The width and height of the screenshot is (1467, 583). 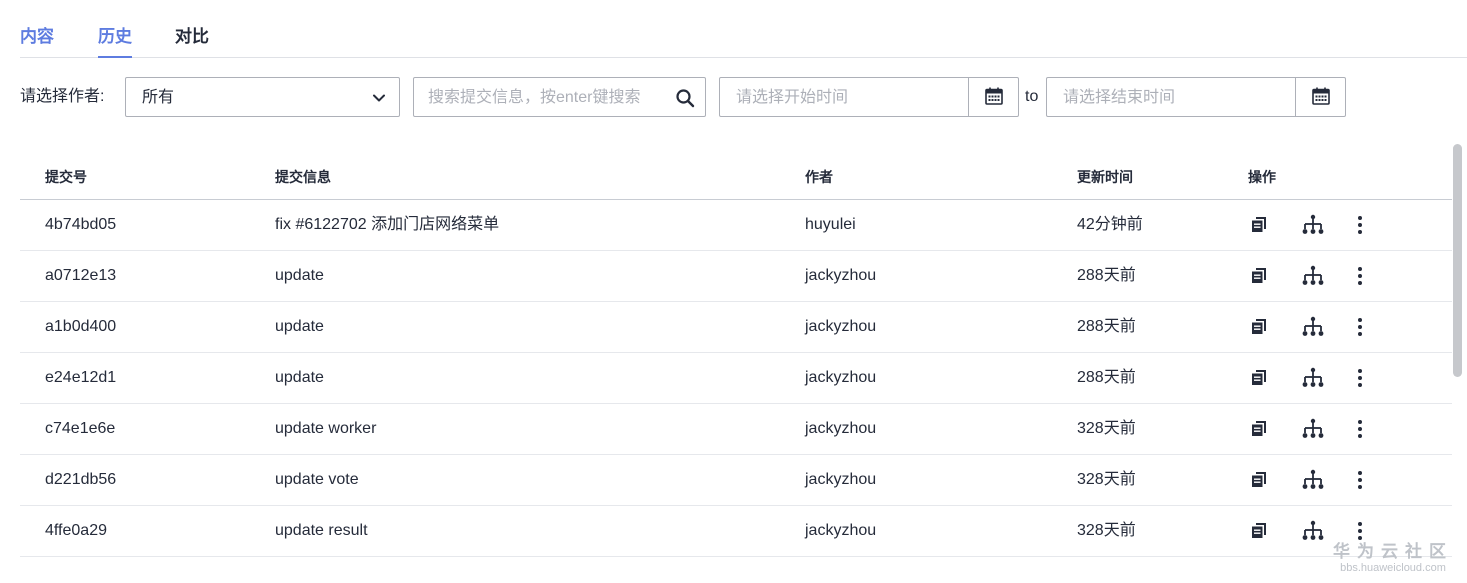 What do you see at coordinates (736, 276) in the screenshot?
I see `table-row: a0712e13 update jackyzhou 288天前` at bounding box center [736, 276].